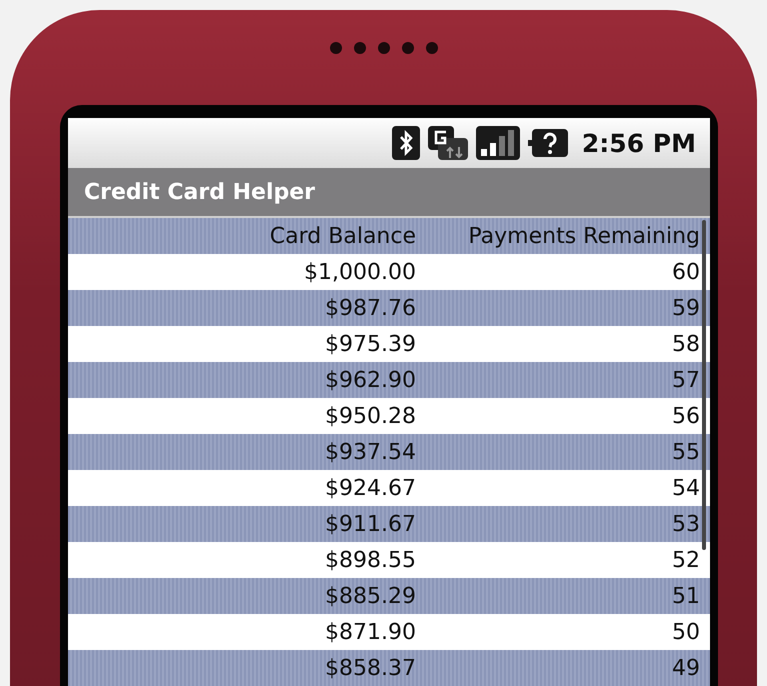 This screenshot has height=686, width=767. Describe the element at coordinates (685, 596) in the screenshot. I see `payments-cell-text: 51` at that location.